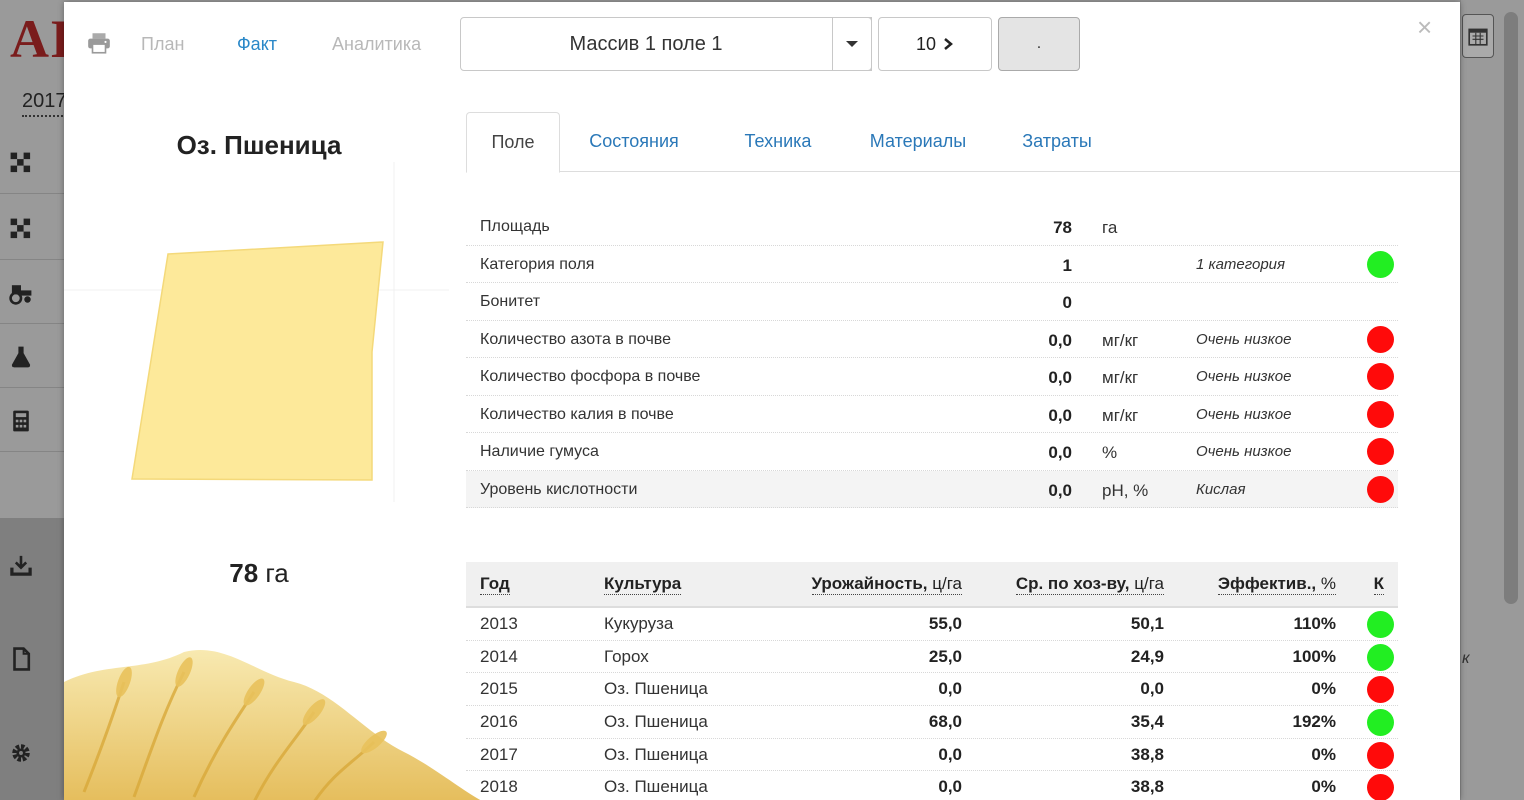 The width and height of the screenshot is (1524, 800). I want to click on table-row: Категория поля 1 1 категория, so click(932, 264).